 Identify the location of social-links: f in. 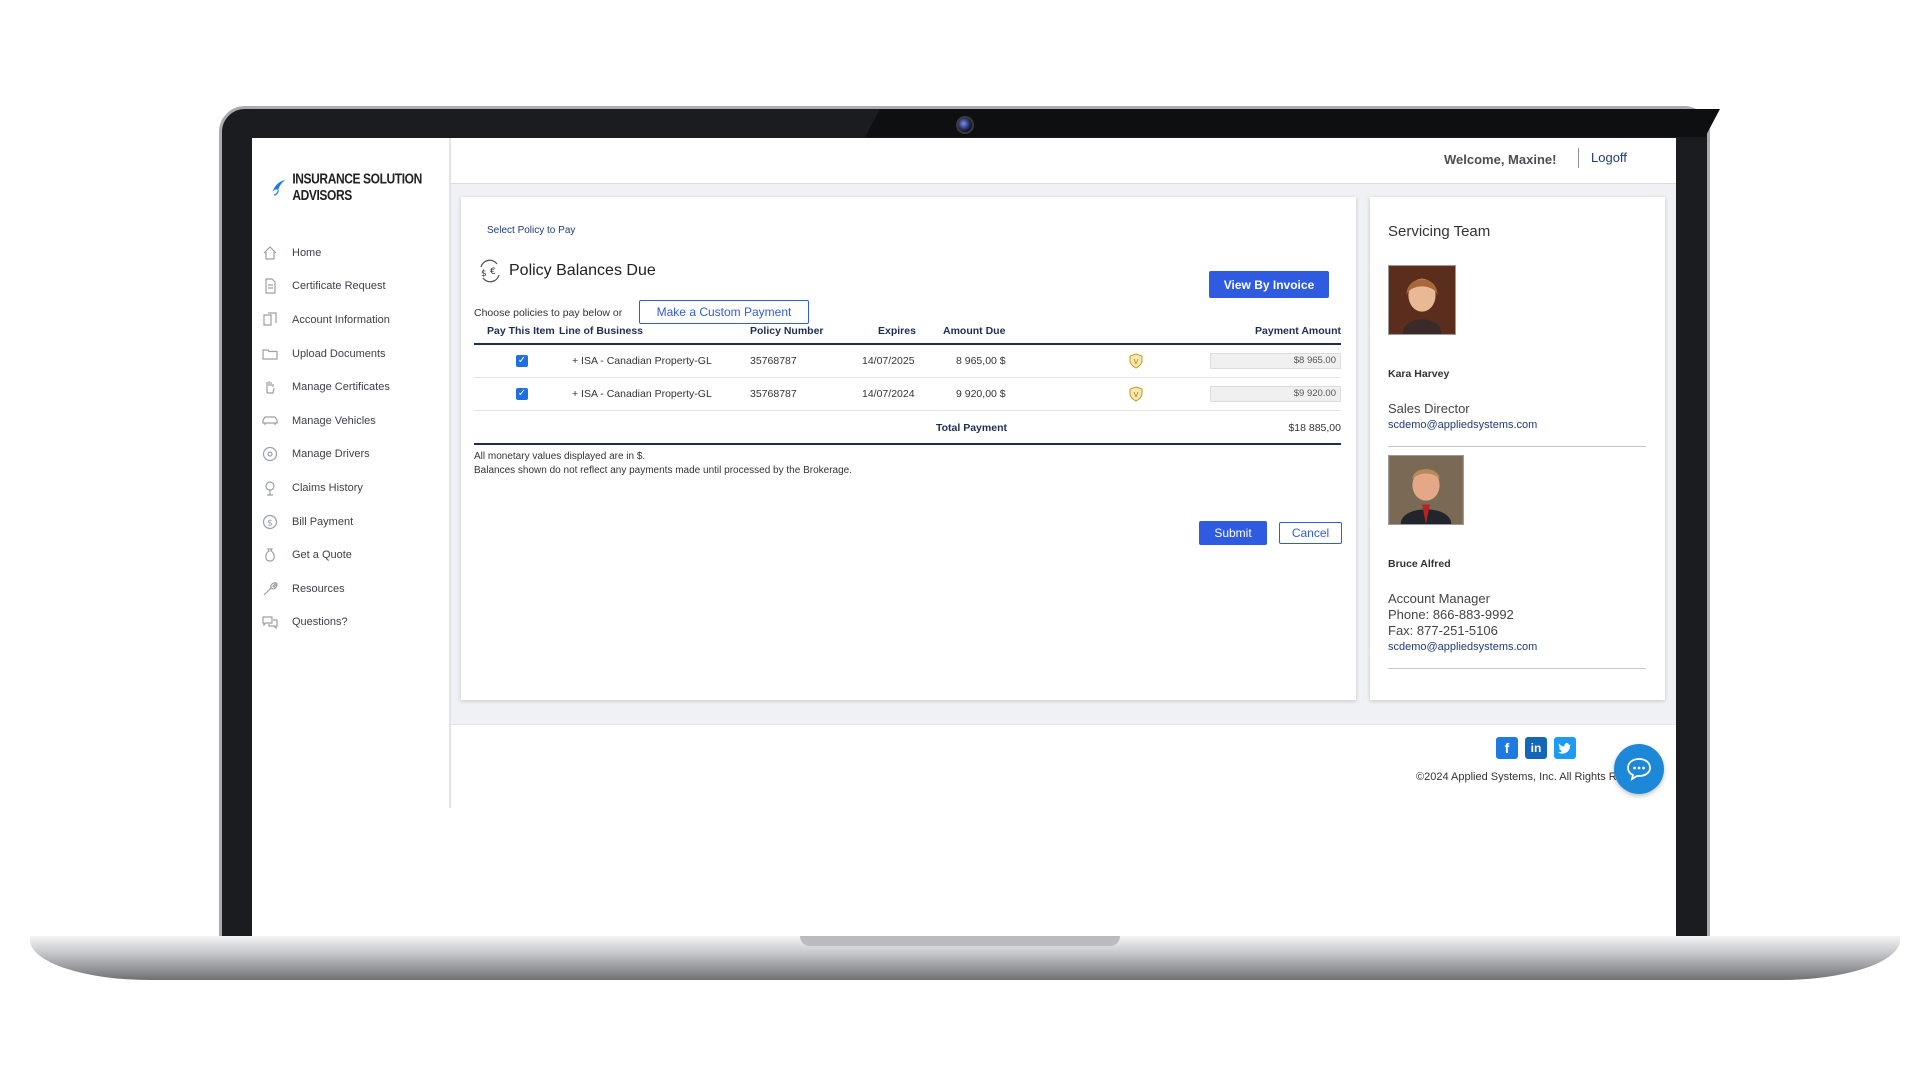
(1536, 748).